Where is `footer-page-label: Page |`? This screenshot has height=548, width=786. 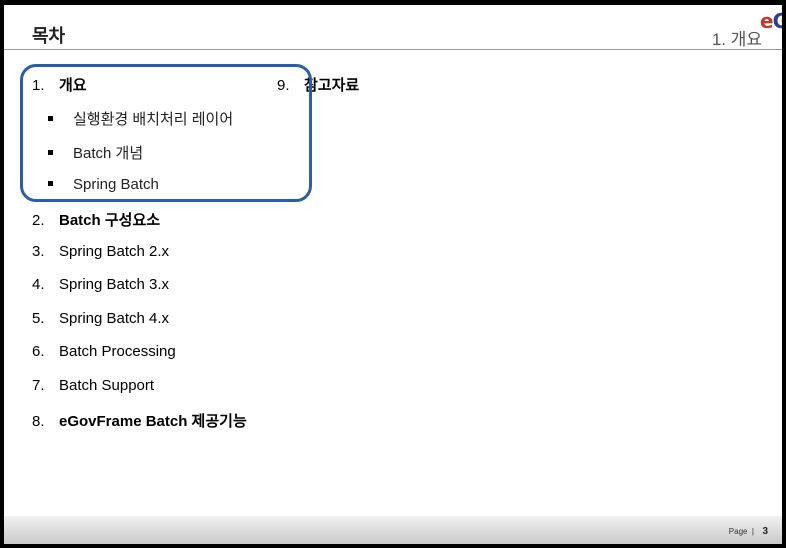 footer-page-label: Page | is located at coordinates (741, 531).